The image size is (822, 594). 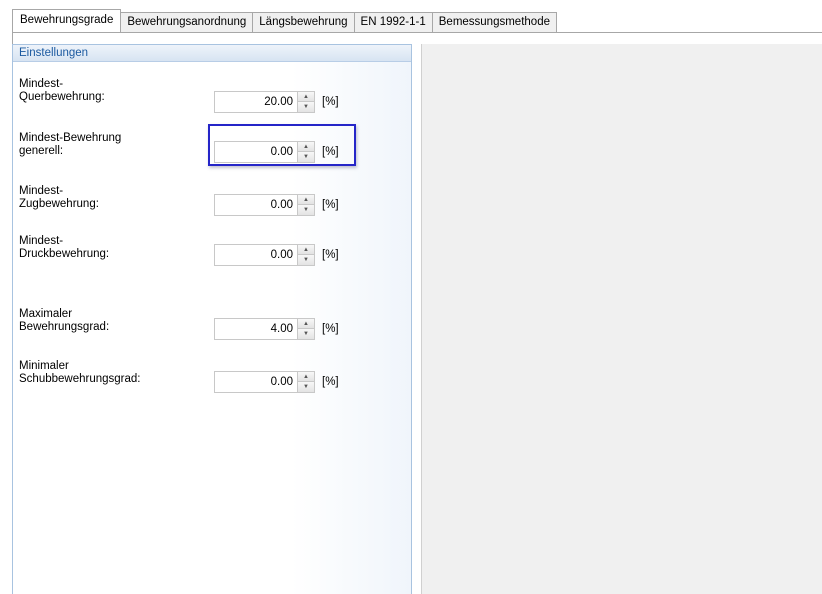 I want to click on label-line: Querbewehrung:, so click(x=62, y=97).